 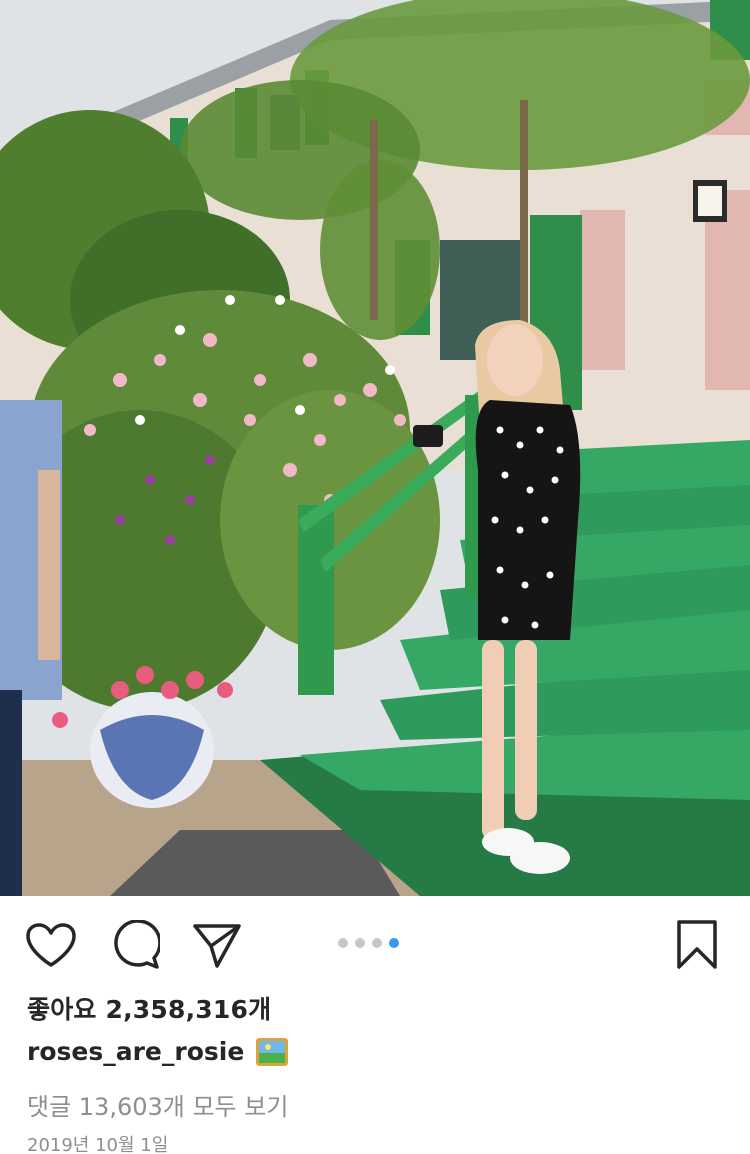 What do you see at coordinates (368, 943) in the screenshot?
I see `carousel-indicator` at bounding box center [368, 943].